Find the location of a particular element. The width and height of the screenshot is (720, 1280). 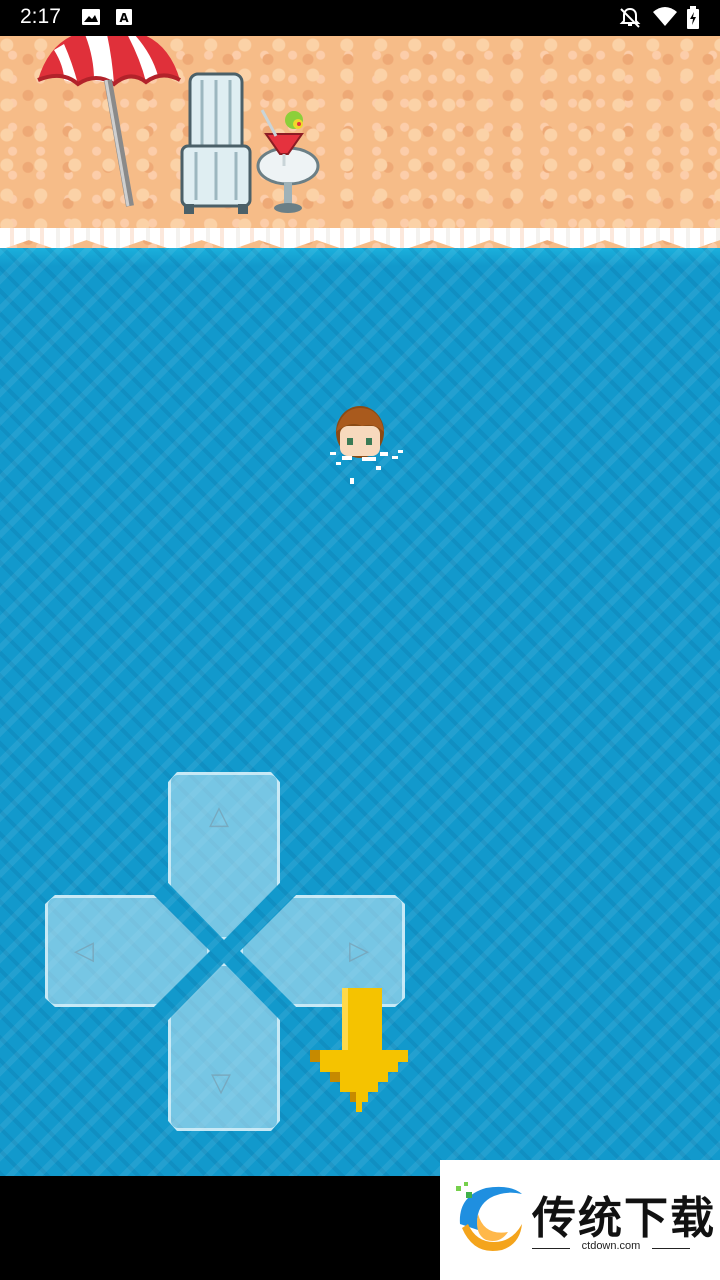

status-time: 2:17 is located at coordinates (40, 16).